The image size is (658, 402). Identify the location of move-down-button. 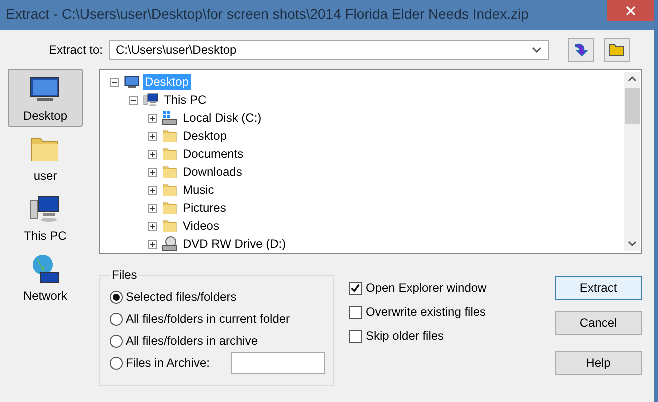
(581, 50).